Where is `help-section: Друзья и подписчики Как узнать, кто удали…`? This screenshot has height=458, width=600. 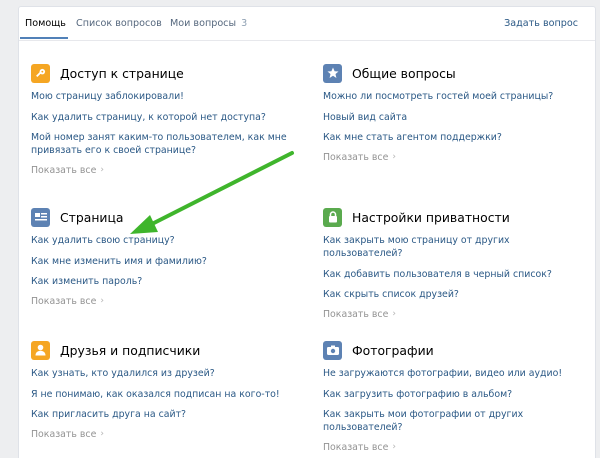
help-section: Друзья и подписчики Как узнать, кто удали… is located at coordinates (161, 390).